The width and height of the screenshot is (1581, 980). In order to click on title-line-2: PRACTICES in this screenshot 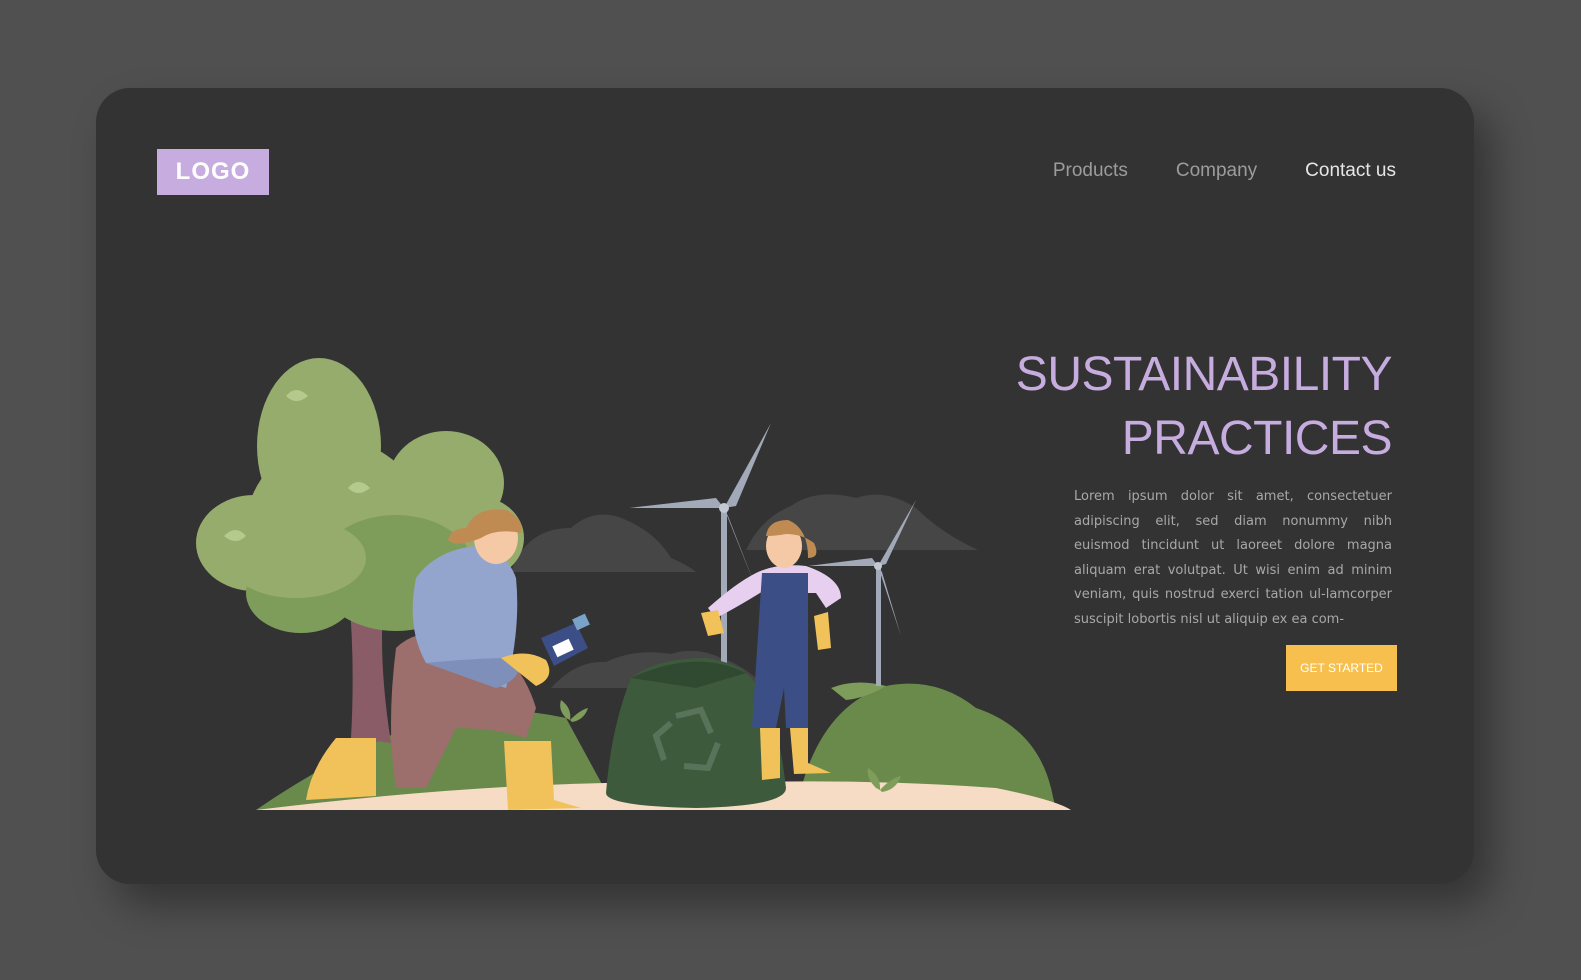, I will do `click(1257, 438)`.